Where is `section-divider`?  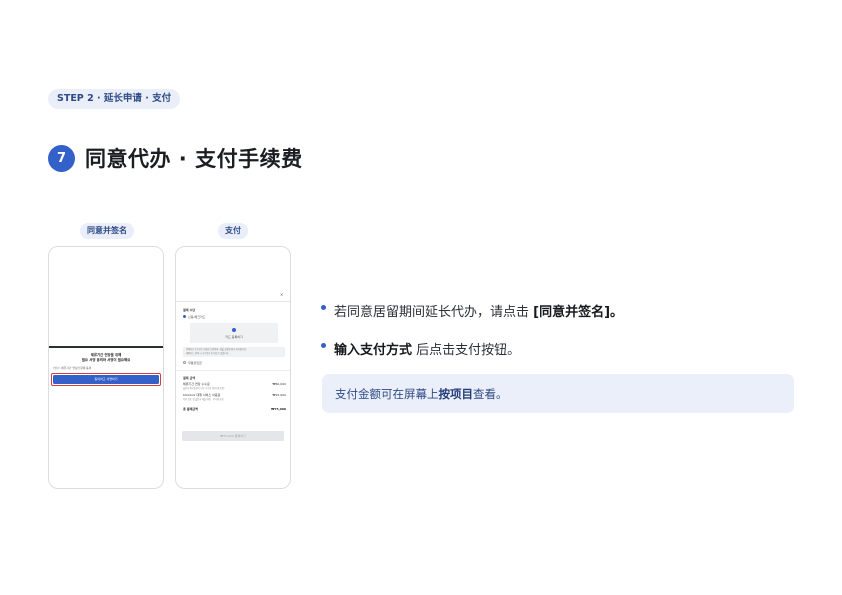 section-divider is located at coordinates (233, 370).